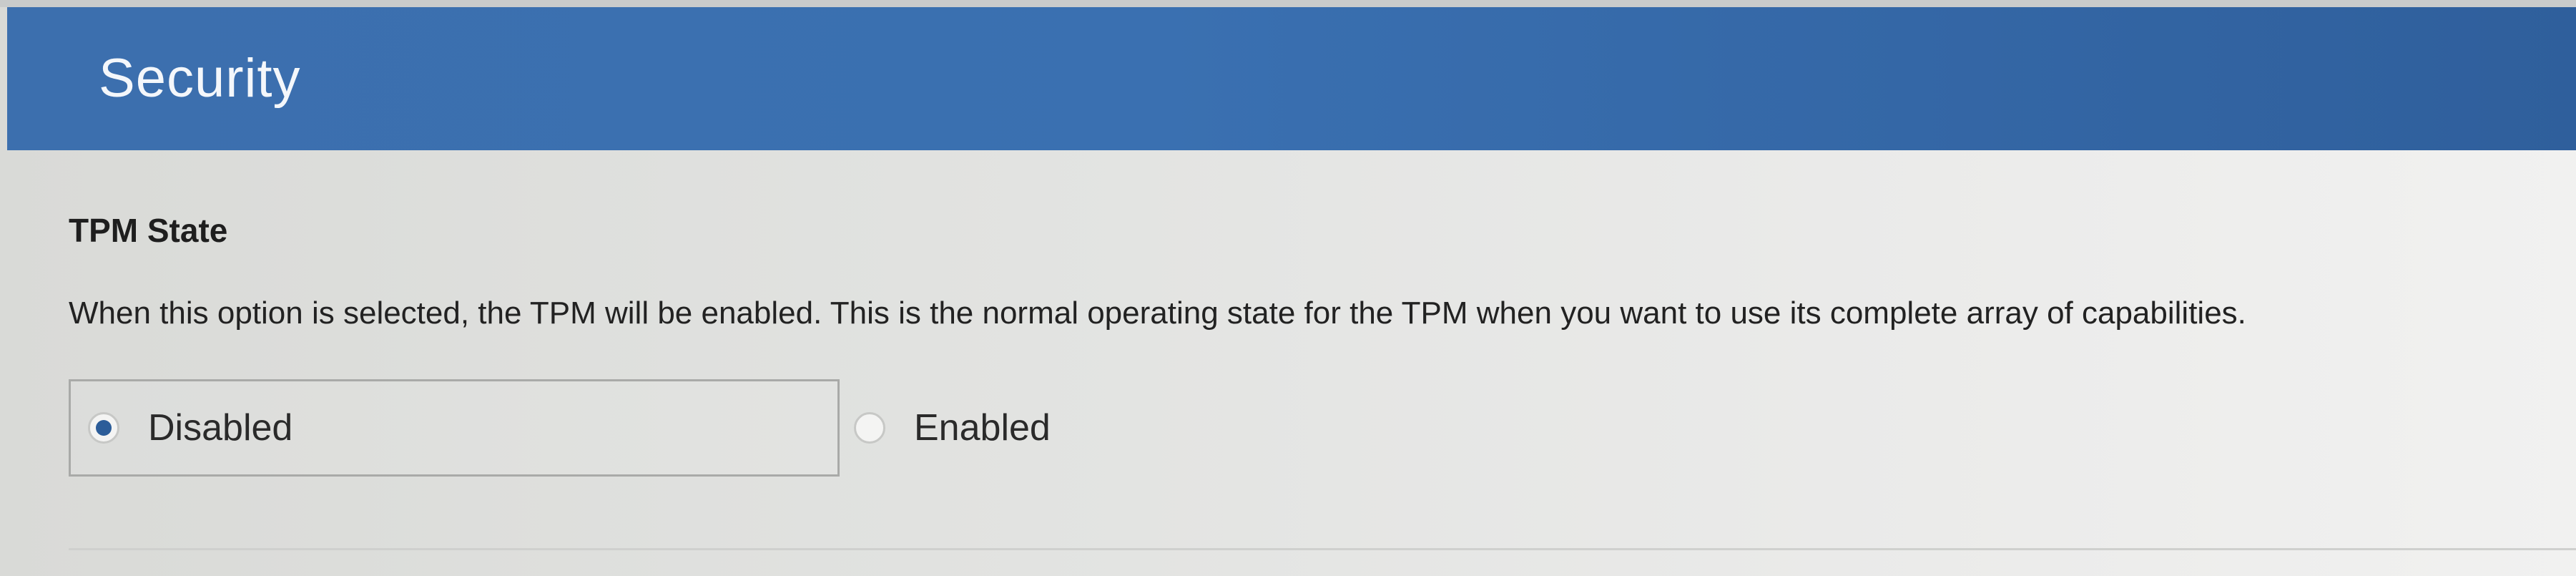 The height and width of the screenshot is (576, 2576). Describe the element at coordinates (200, 78) in the screenshot. I see `header-title: Security` at that location.